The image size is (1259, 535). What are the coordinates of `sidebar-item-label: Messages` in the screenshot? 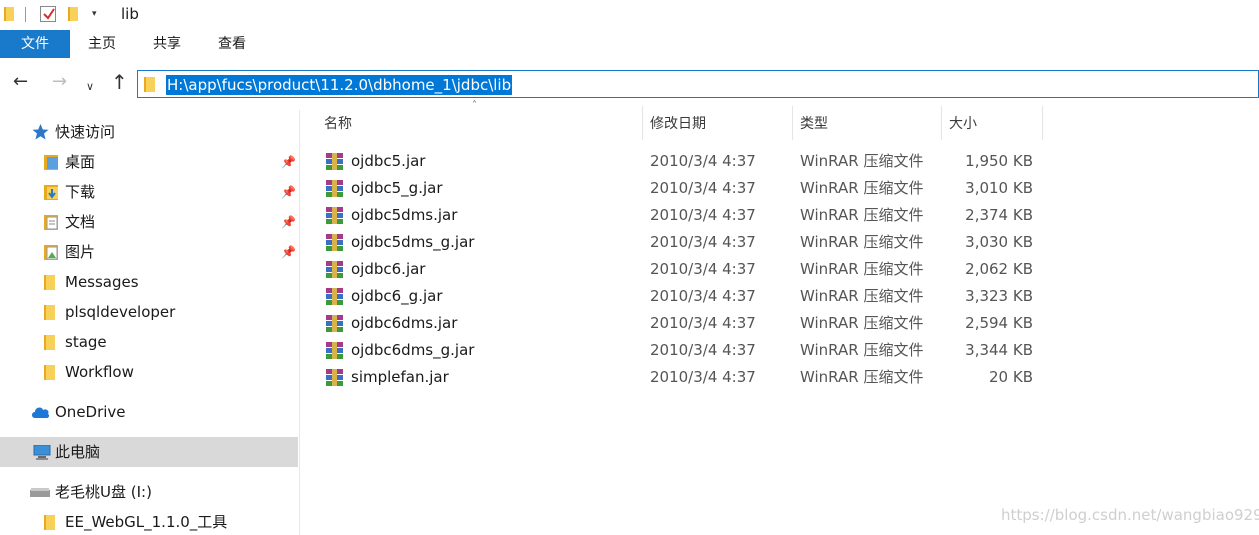 It's located at (102, 282).